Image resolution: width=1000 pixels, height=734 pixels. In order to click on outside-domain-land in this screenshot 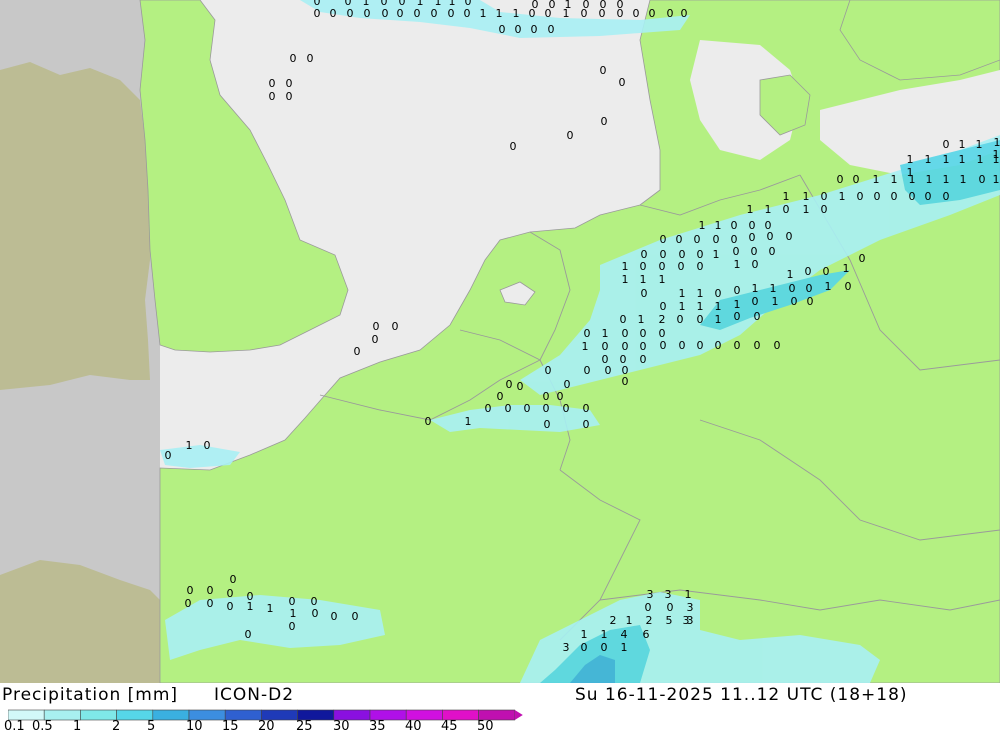, I will do `click(80, 372)`.